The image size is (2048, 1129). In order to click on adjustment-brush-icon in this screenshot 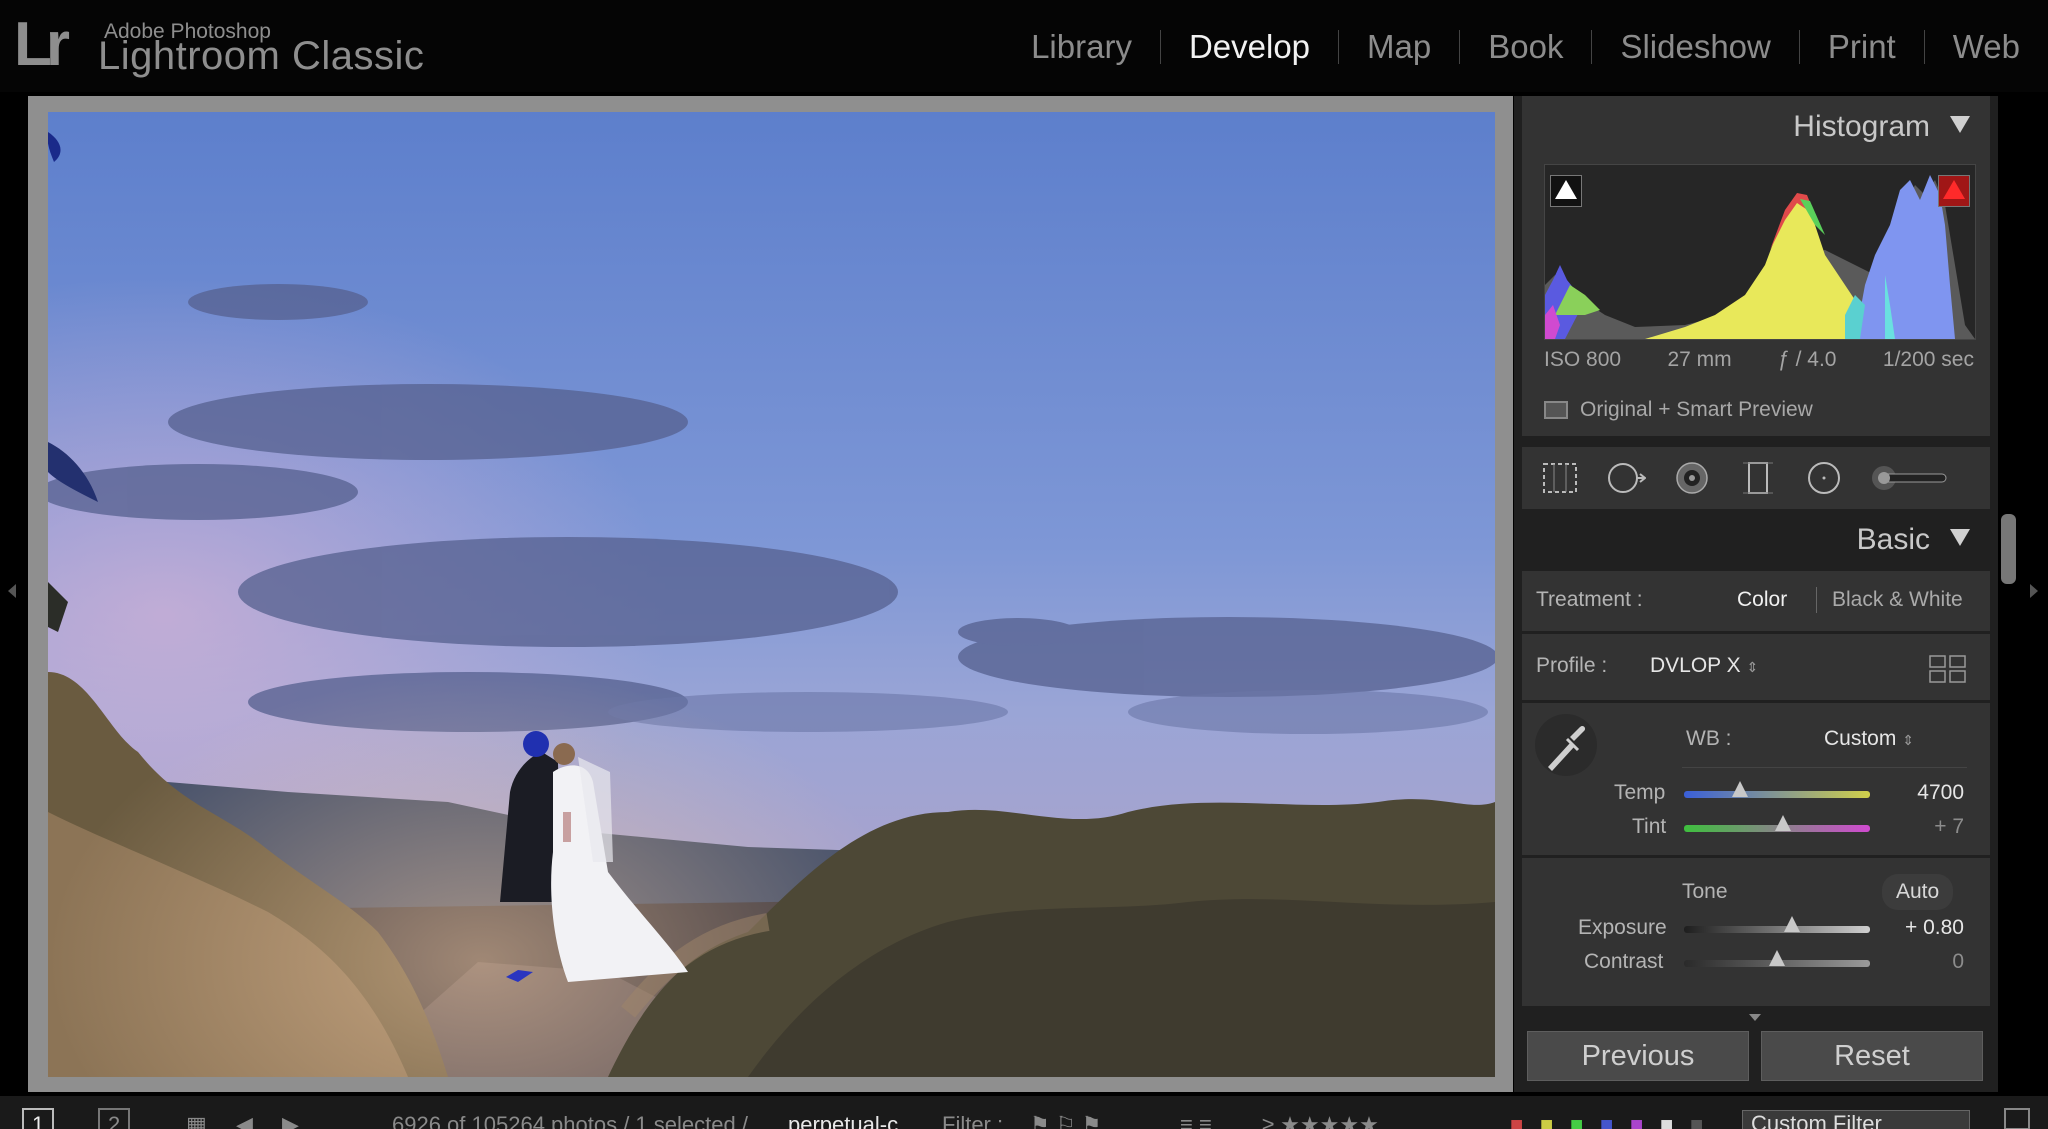, I will do `click(1910, 478)`.